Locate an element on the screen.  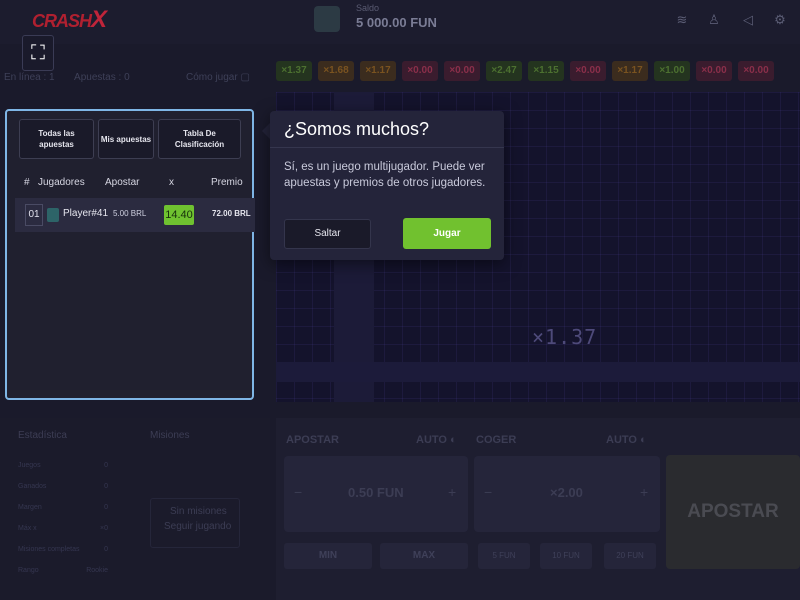
top-bar: CRASHX Saldo 5 000.00 FUN ≋ ♙ ◁ ⚙ is located at coordinates (400, 22).